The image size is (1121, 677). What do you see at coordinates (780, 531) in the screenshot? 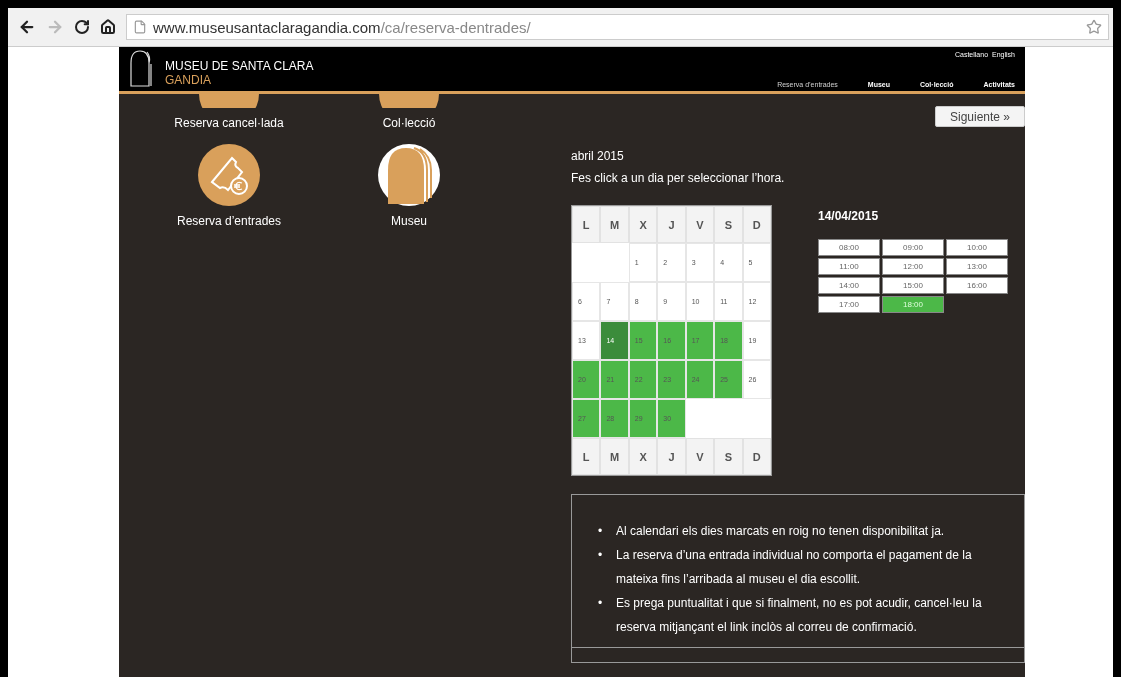
I see `note-item: Al calendari els dies marcats en roig no tenen disponibilitat ja.` at bounding box center [780, 531].